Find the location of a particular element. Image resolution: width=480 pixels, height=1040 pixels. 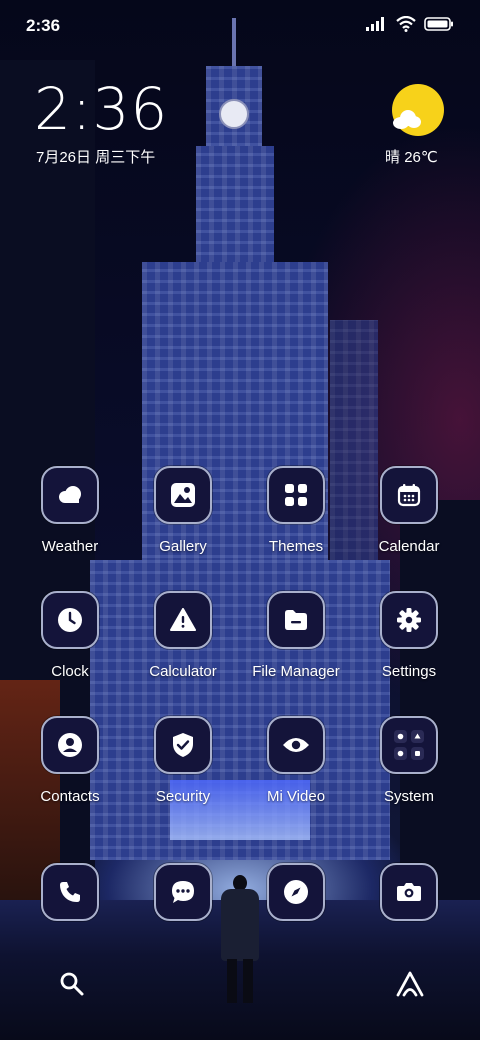

search-icon is located at coordinates (72, 984).